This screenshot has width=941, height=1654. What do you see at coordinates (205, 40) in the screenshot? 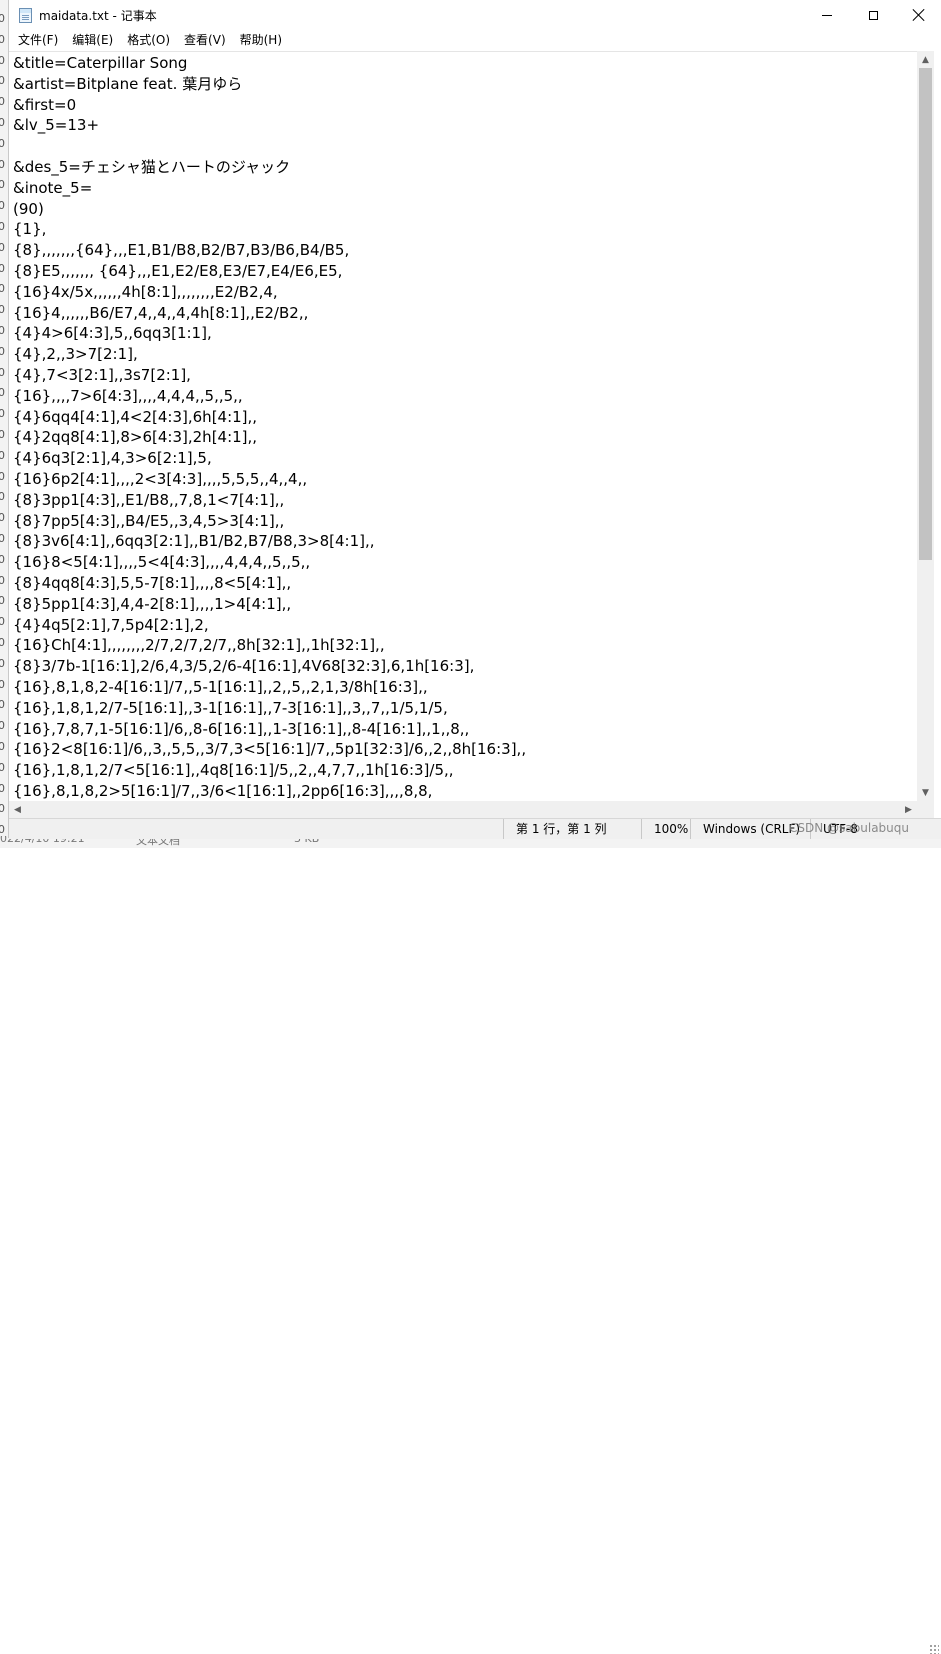
I see `menu-view: 查看(V)` at bounding box center [205, 40].